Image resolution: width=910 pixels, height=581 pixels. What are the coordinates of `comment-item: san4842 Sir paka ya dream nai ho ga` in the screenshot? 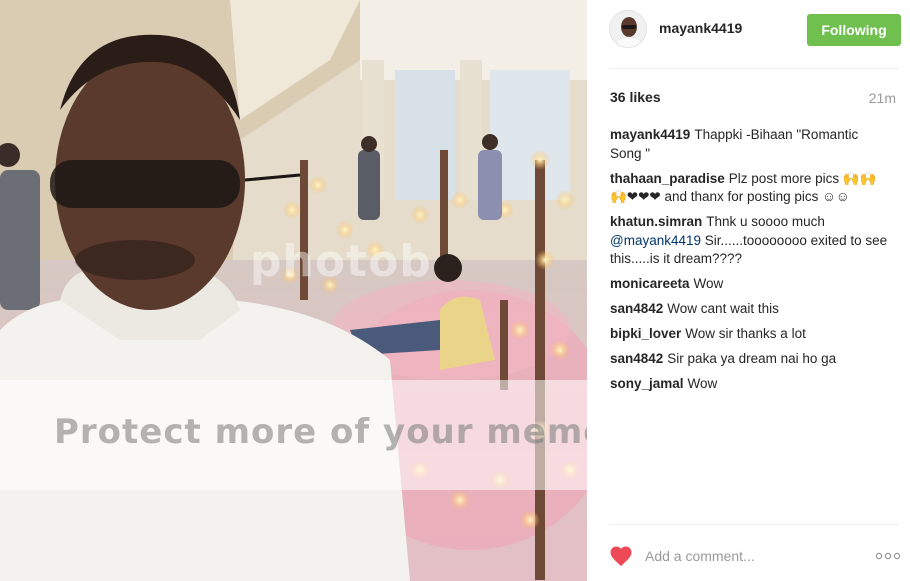 It's located at (751, 359).